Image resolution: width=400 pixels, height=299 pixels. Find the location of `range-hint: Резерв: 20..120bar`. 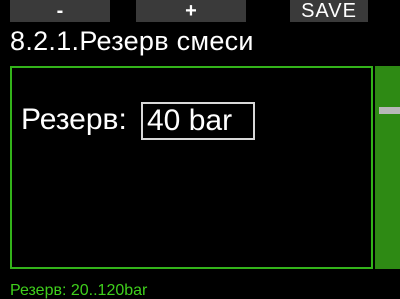

range-hint: Резерв: 20..120bar is located at coordinates (79, 290).